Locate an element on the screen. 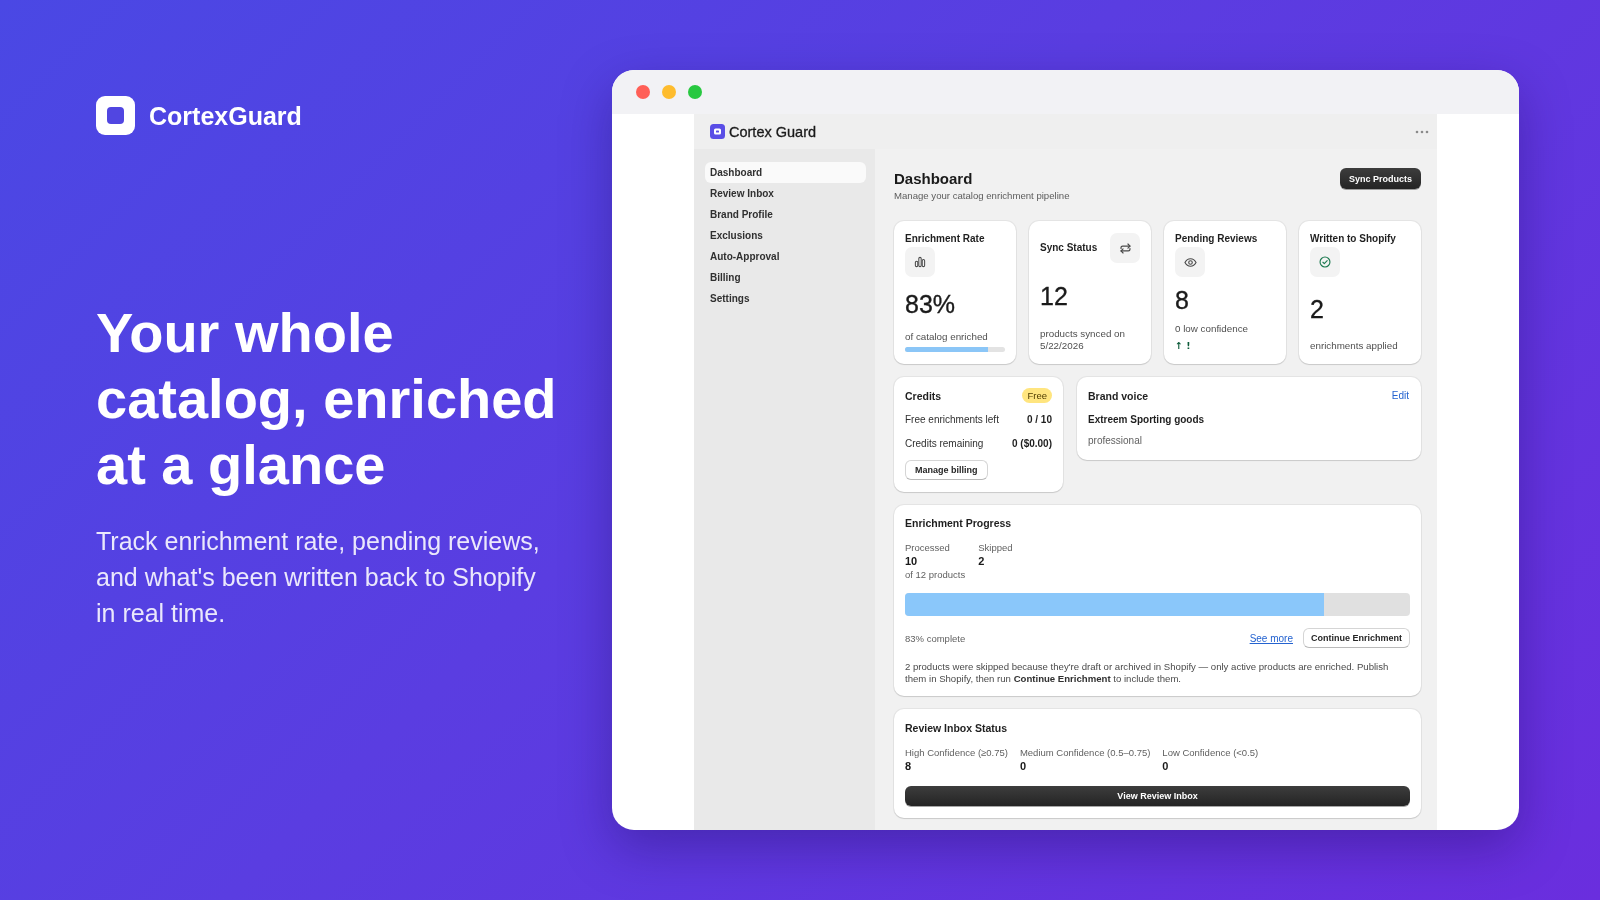 The image size is (1600, 900). credit-label: Credits remaining is located at coordinates (944, 444).